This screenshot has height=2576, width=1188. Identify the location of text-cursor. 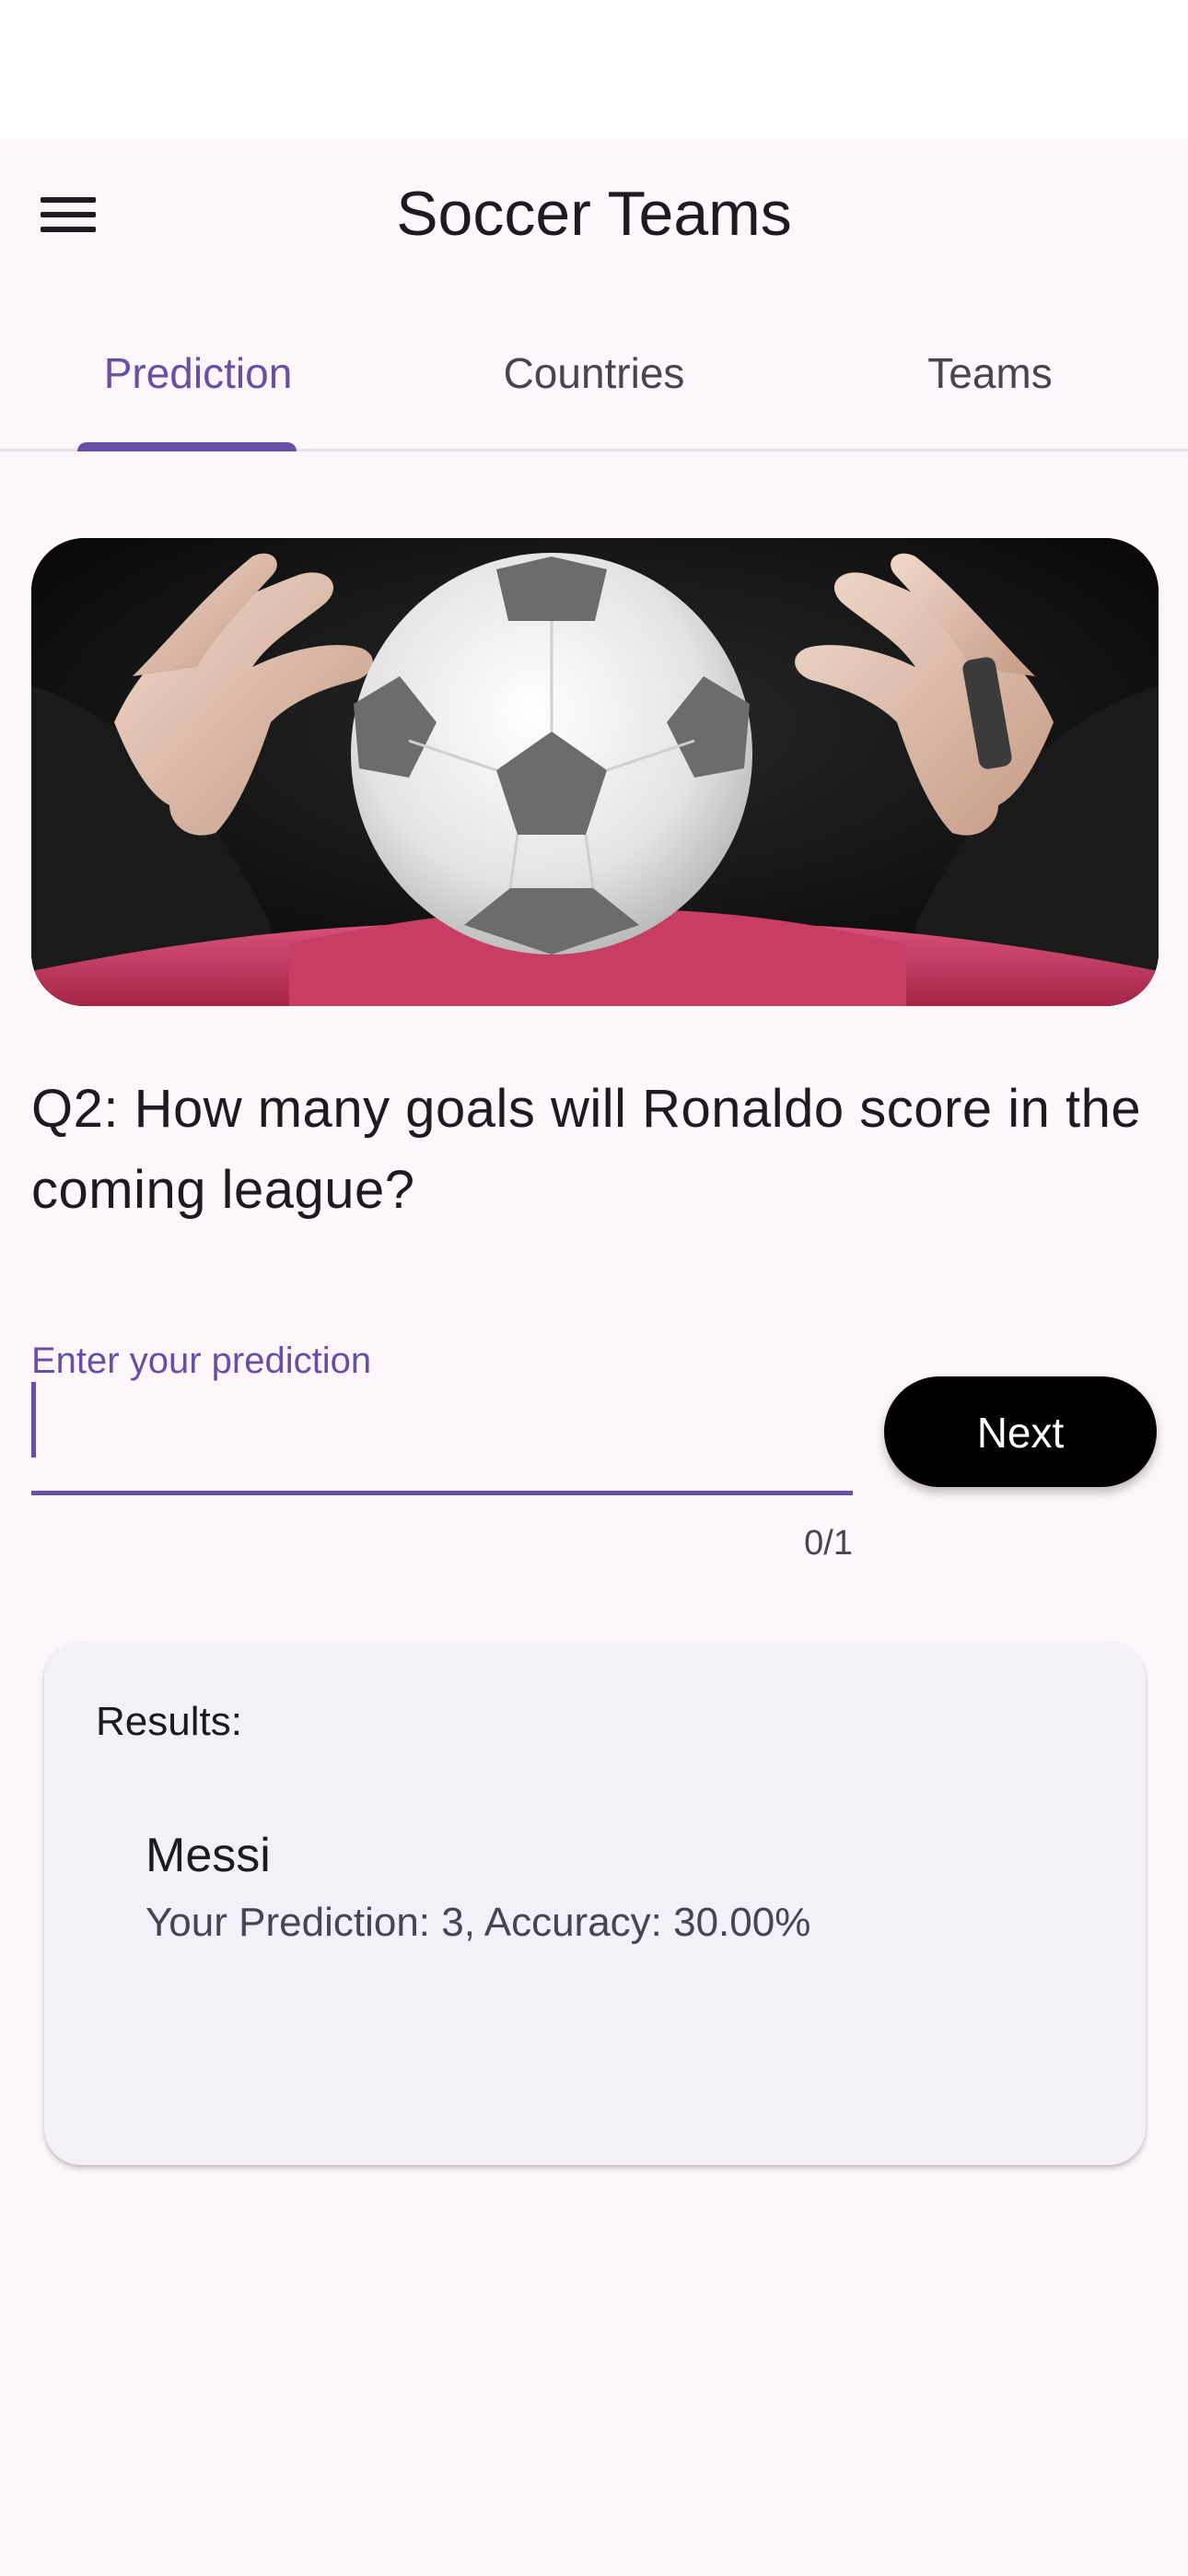
(33, 1420).